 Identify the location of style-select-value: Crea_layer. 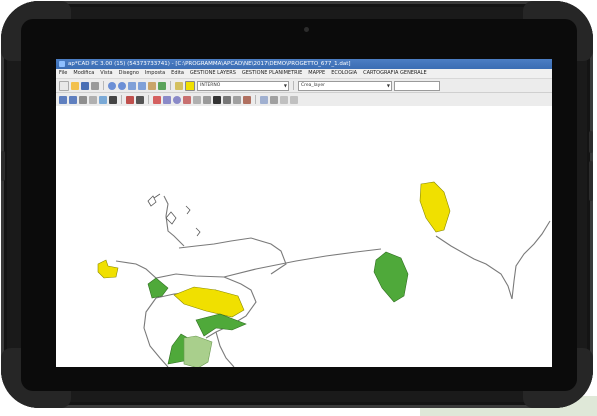
(313, 85).